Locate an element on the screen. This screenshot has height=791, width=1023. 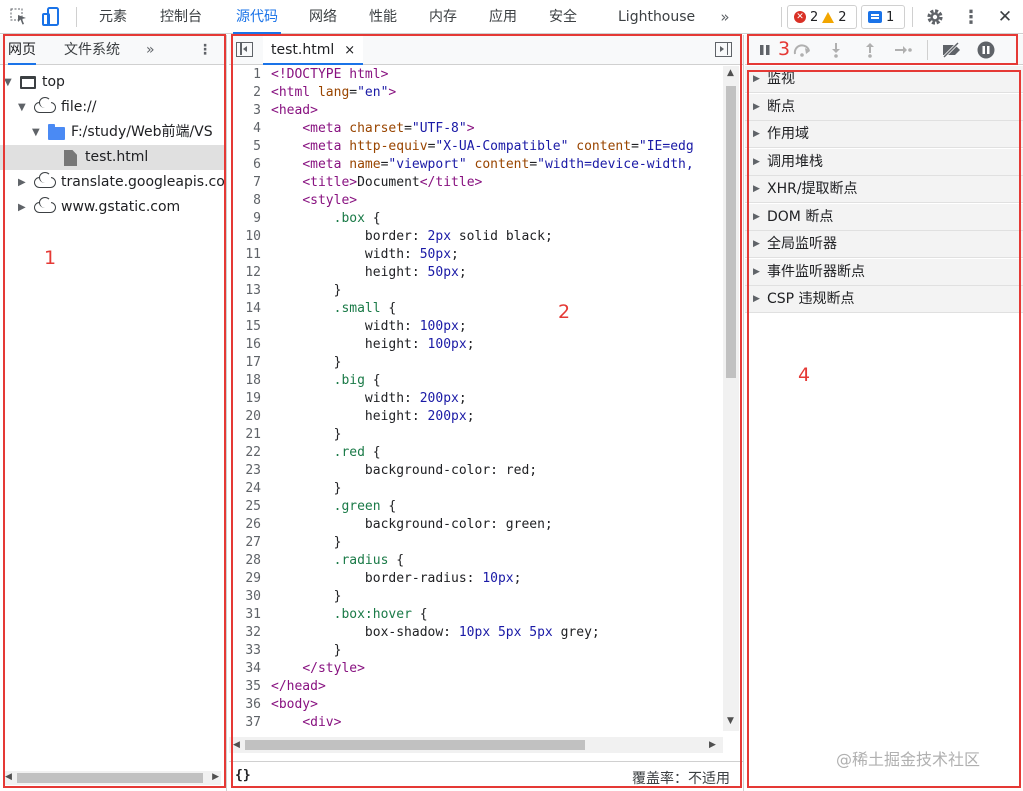
code-horizontal-scrollbar: ◀ ▶ is located at coordinates (476, 745).